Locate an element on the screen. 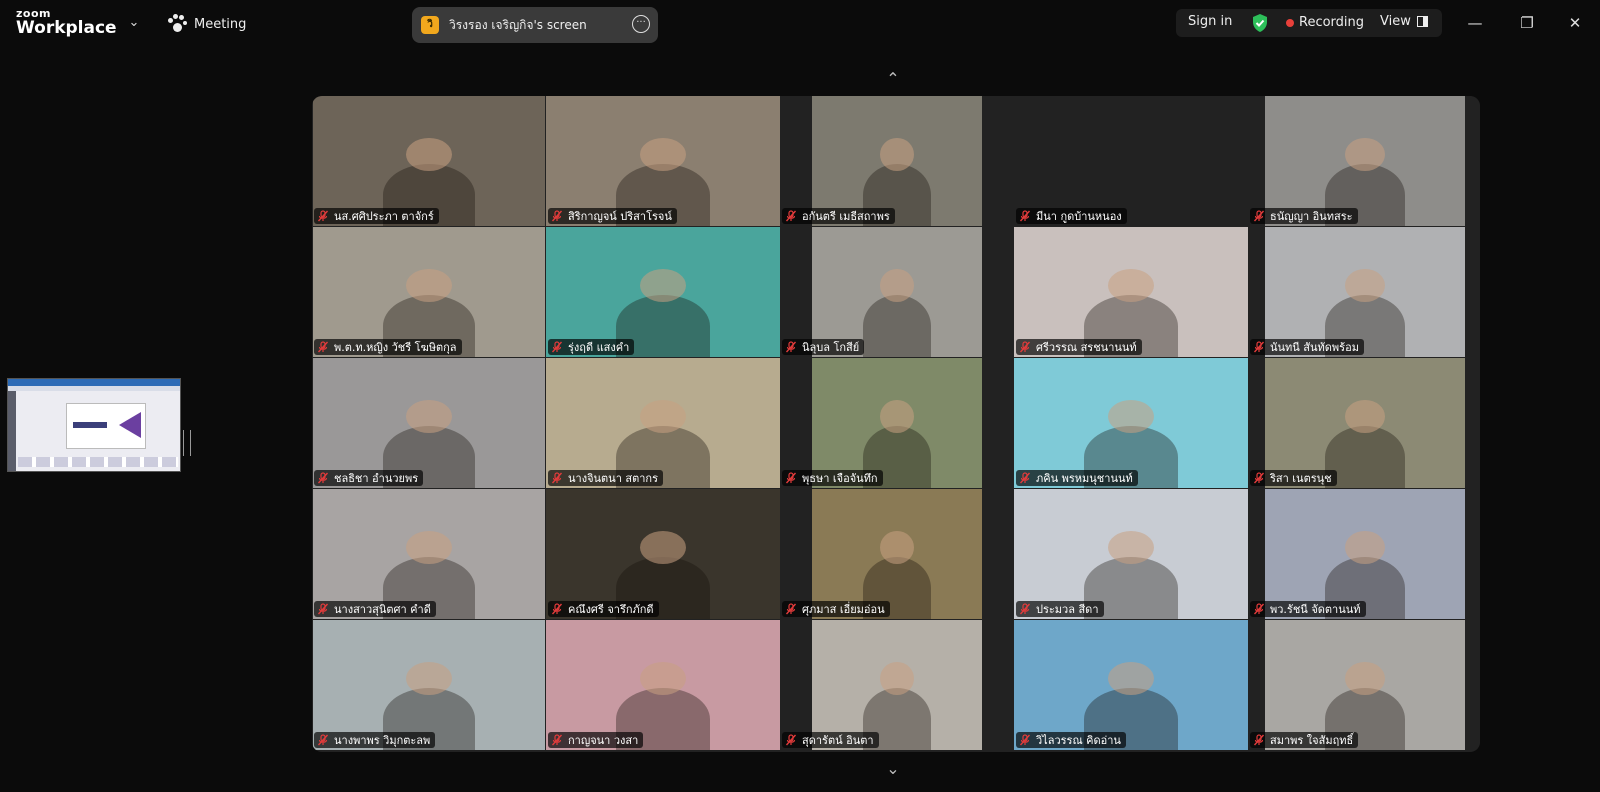  close-icon: ✕ is located at coordinates (1575, 23).